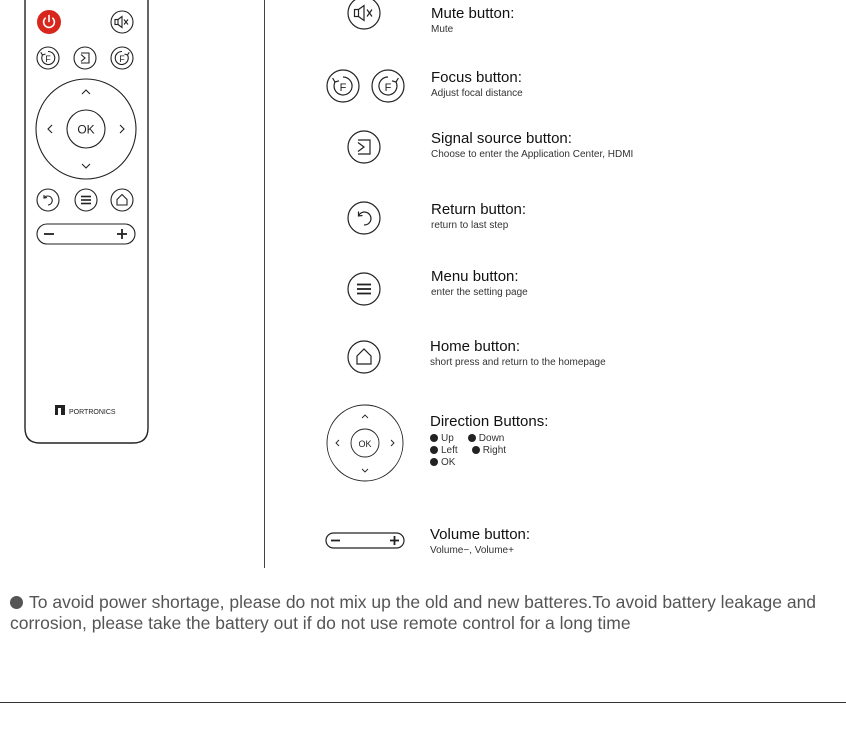  What do you see at coordinates (442, 29) in the screenshot?
I see `mute-button-text: Mute` at bounding box center [442, 29].